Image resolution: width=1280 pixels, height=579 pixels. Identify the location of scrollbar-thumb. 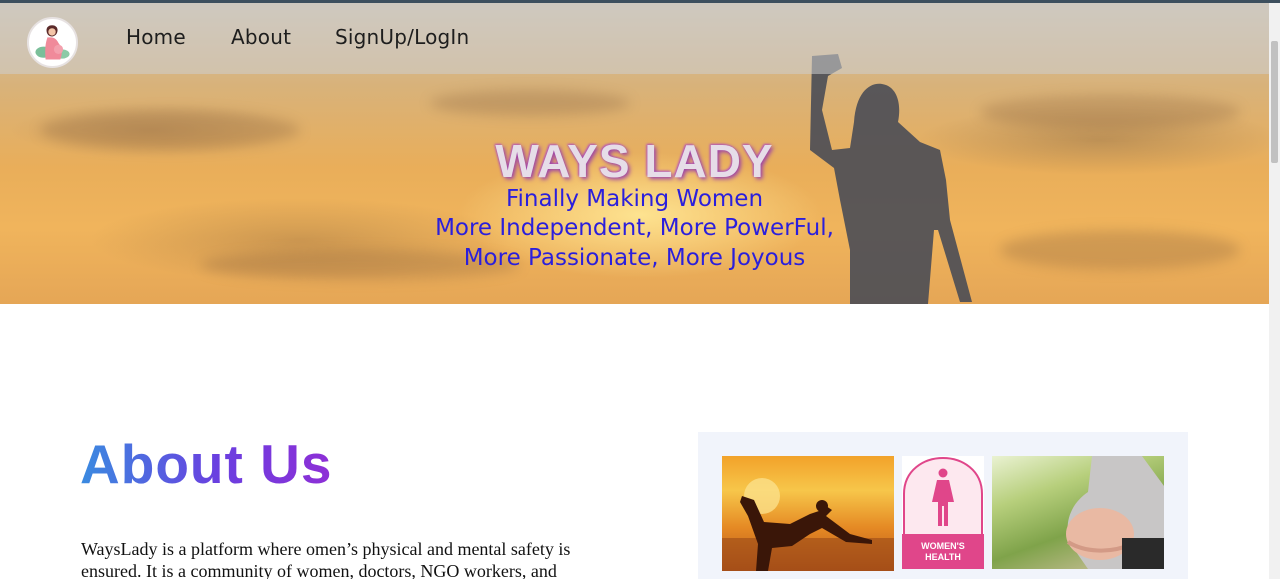
(1274, 102).